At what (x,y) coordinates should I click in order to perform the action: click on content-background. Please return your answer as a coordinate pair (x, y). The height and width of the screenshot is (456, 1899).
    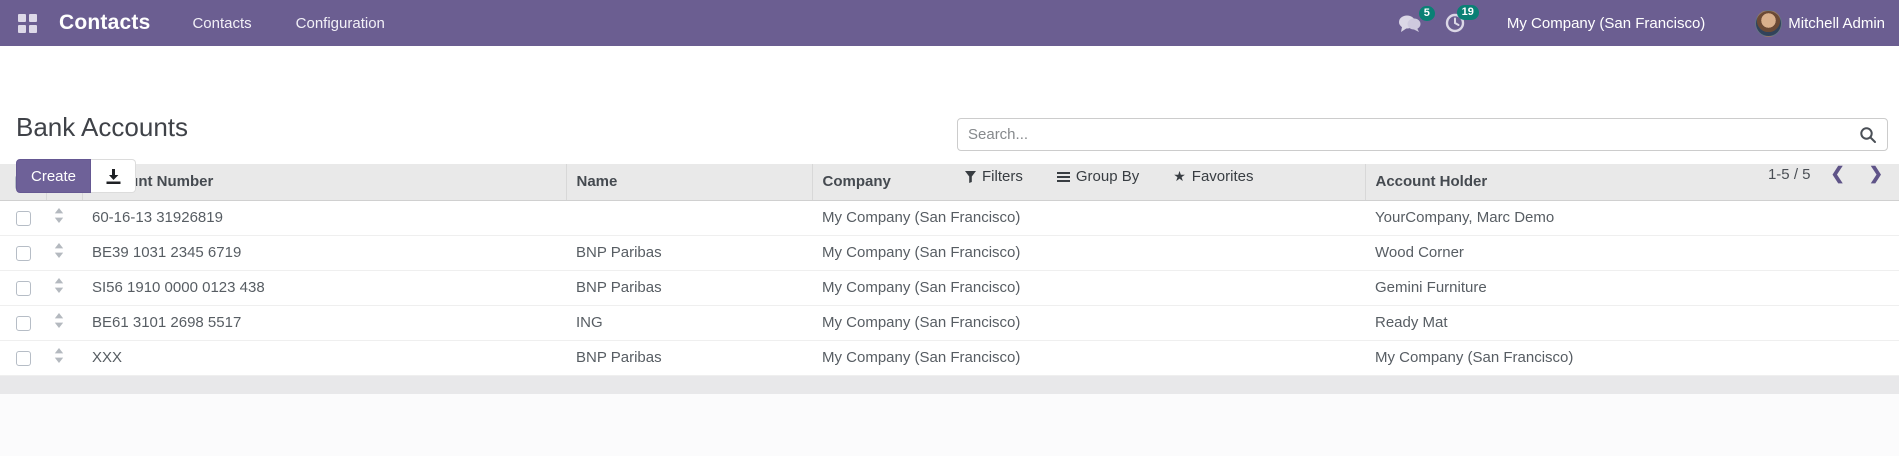
    Looking at the image, I should click on (949, 424).